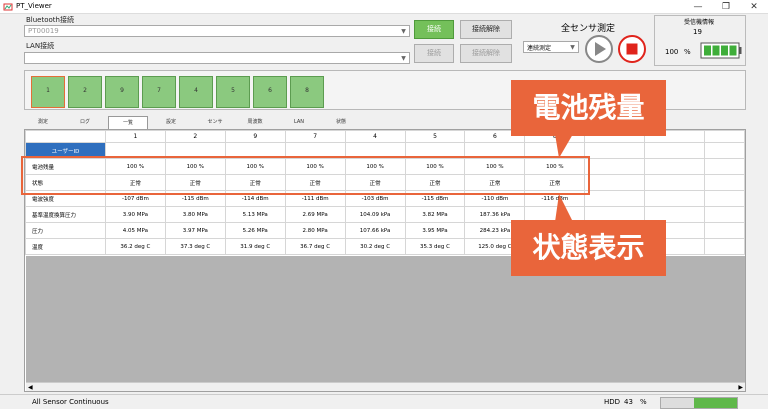  I want to click on scroll-left-icon: ◀, so click(30, 387).